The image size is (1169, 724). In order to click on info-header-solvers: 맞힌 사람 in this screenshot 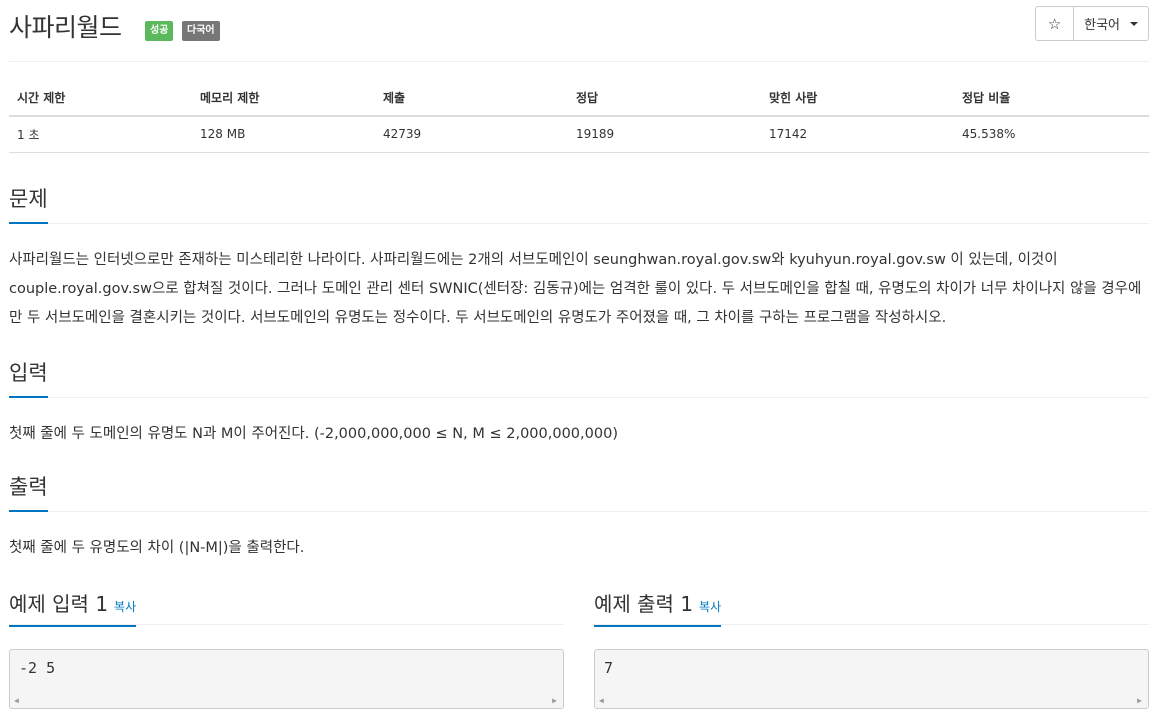, I will do `click(857, 98)`.